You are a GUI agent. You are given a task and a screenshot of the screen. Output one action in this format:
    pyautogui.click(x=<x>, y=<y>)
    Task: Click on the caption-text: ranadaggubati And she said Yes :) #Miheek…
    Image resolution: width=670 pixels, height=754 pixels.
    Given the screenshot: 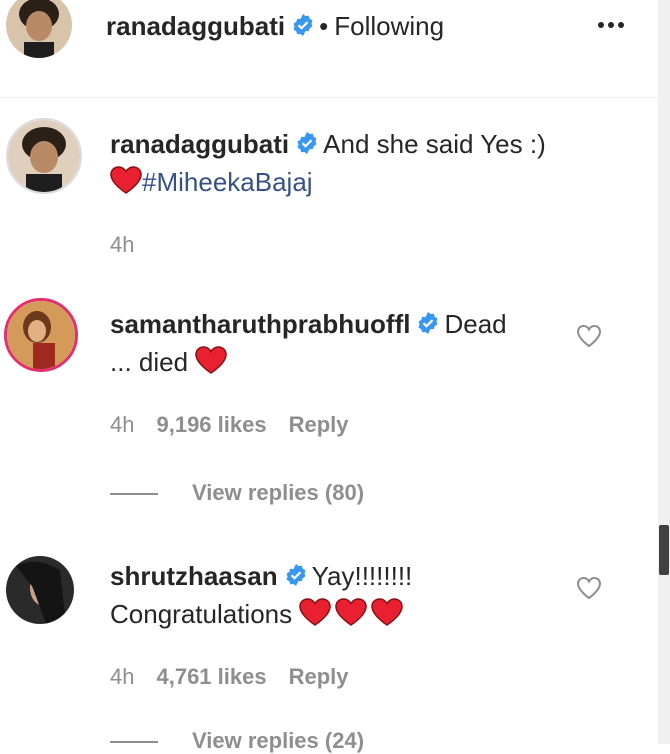 What is the action you would take?
    pyautogui.click(x=370, y=164)
    